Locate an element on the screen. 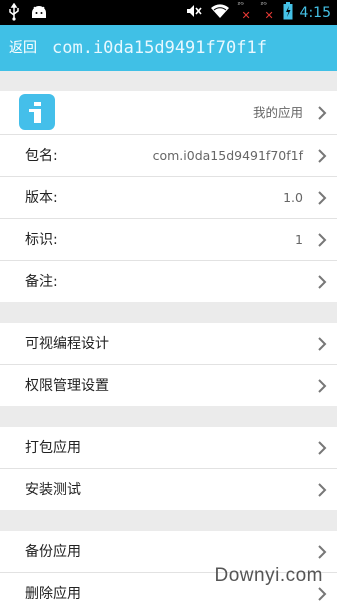 The width and height of the screenshot is (337, 614). page-title: com.i0da15d9491f70f1f is located at coordinates (159, 48).